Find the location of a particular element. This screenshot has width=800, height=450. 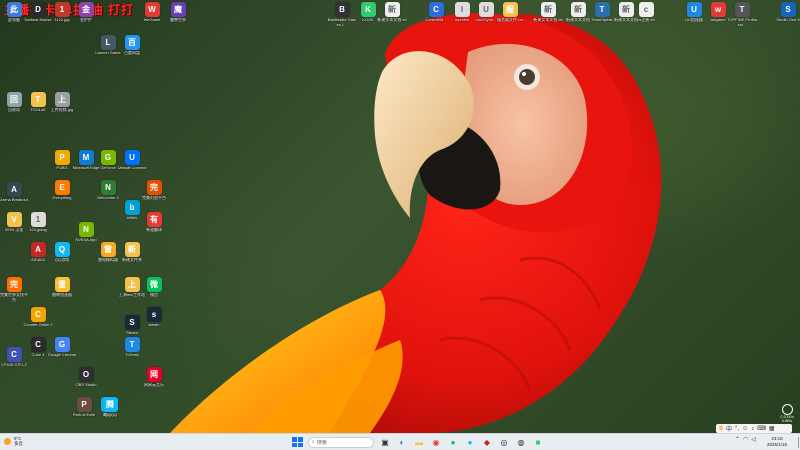

game-icon: ◆ is located at coordinates (487, 442).